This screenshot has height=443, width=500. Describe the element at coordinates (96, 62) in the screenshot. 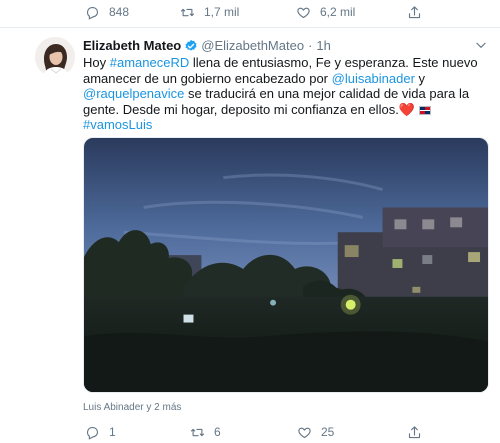

I see `text-segment: Hoy` at that location.